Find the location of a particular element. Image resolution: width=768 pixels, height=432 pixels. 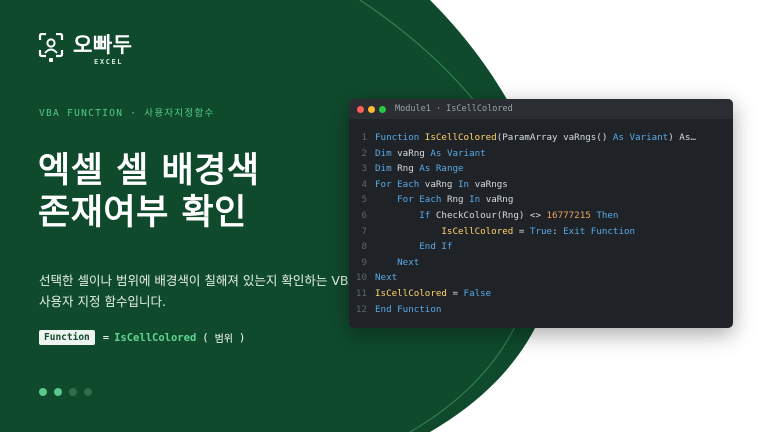

syntax-close-paren: ) is located at coordinates (242, 337).